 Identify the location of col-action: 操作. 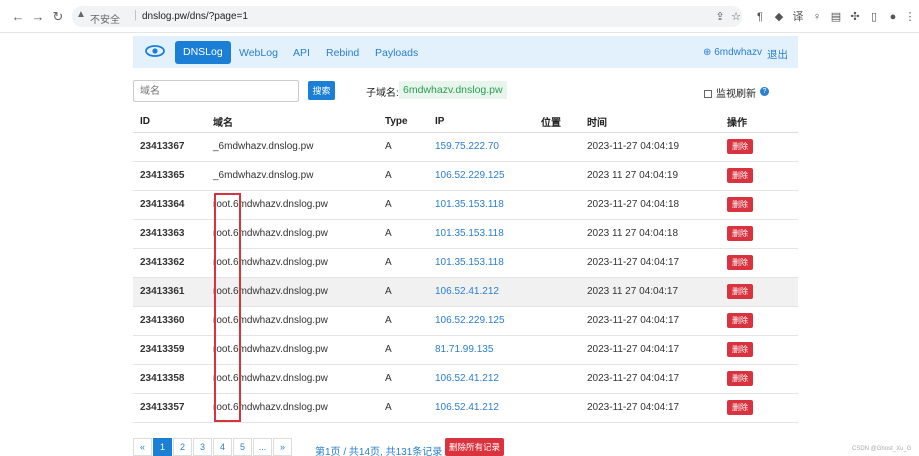
(762, 122).